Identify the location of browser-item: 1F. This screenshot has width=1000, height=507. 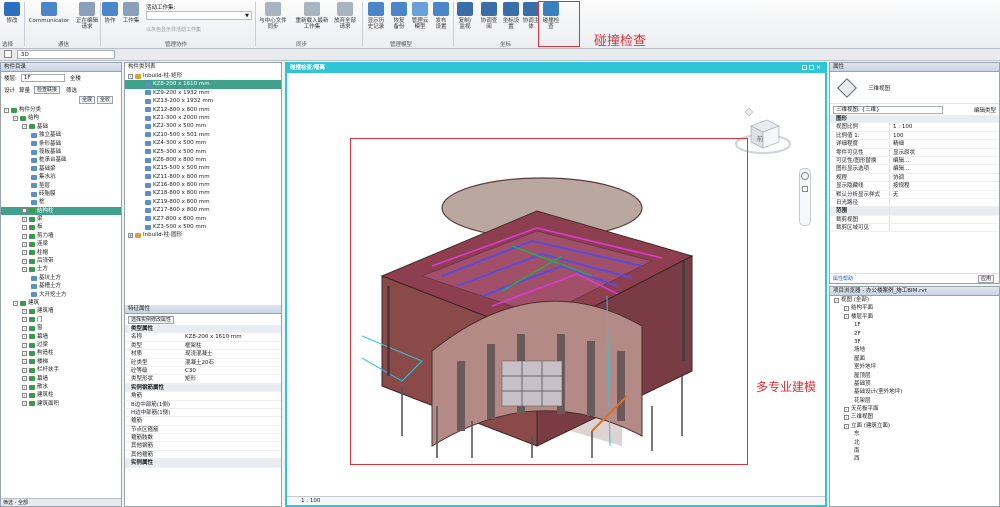
(914, 325).